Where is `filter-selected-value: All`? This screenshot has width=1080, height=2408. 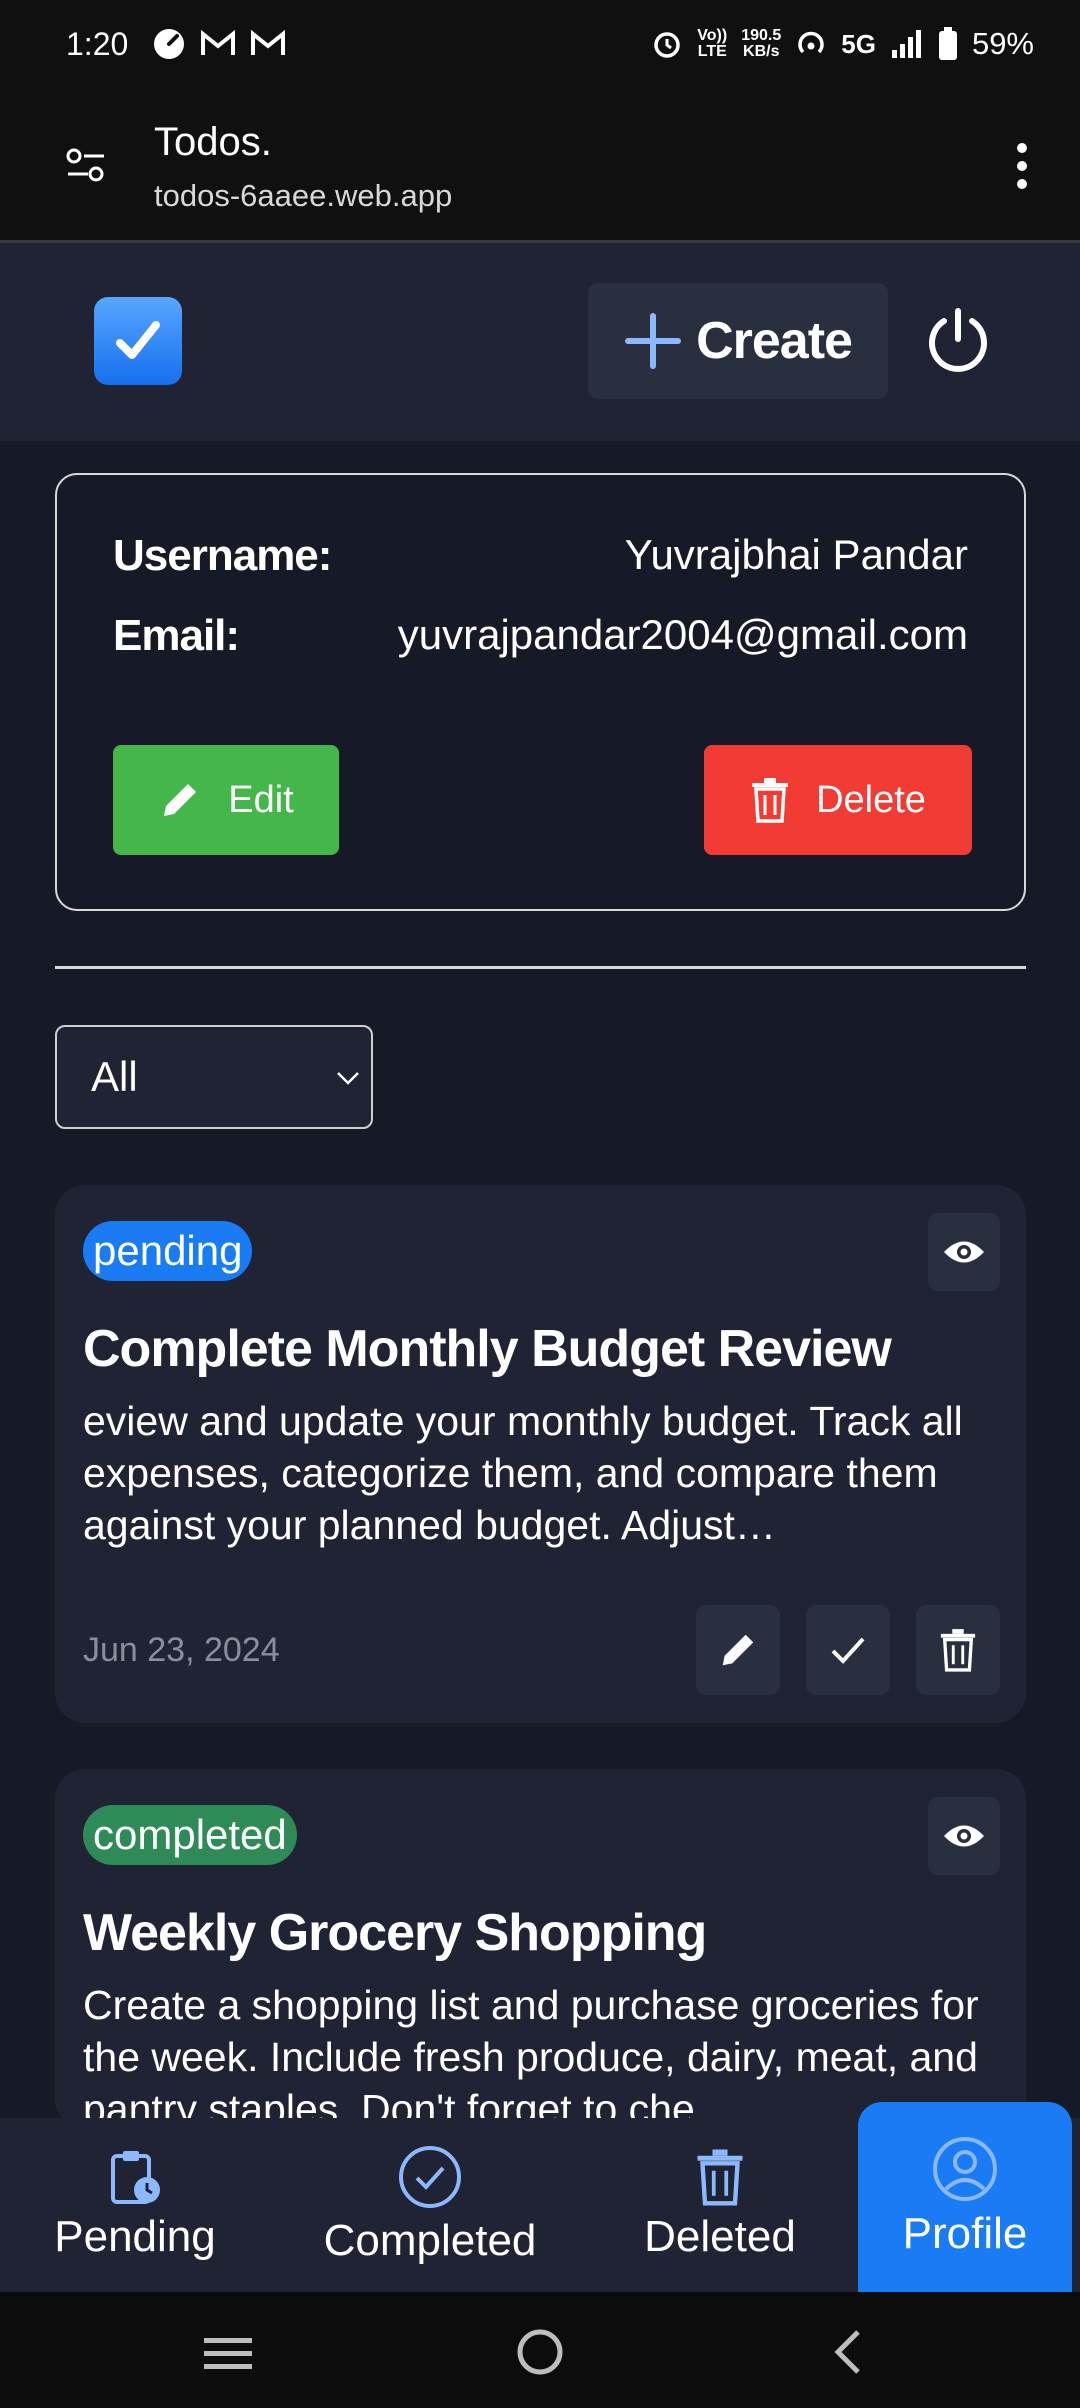 filter-selected-value: All is located at coordinates (114, 1076).